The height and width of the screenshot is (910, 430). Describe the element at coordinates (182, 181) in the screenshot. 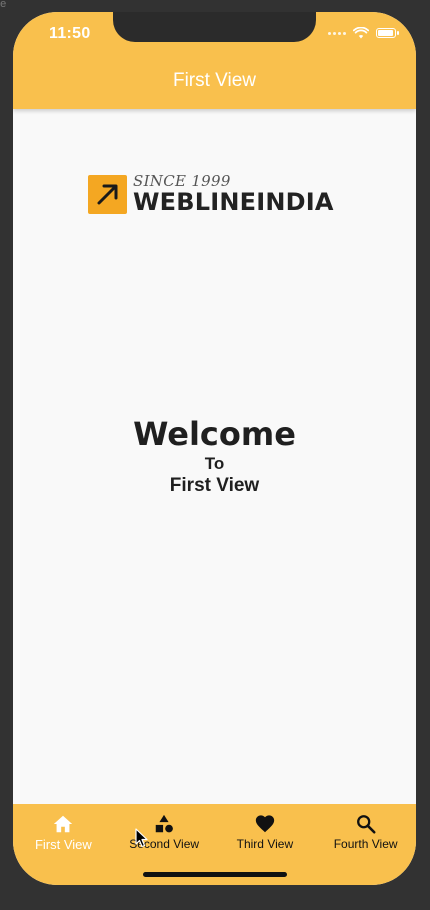

I see `logo-tagline: SINCE 1999` at that location.